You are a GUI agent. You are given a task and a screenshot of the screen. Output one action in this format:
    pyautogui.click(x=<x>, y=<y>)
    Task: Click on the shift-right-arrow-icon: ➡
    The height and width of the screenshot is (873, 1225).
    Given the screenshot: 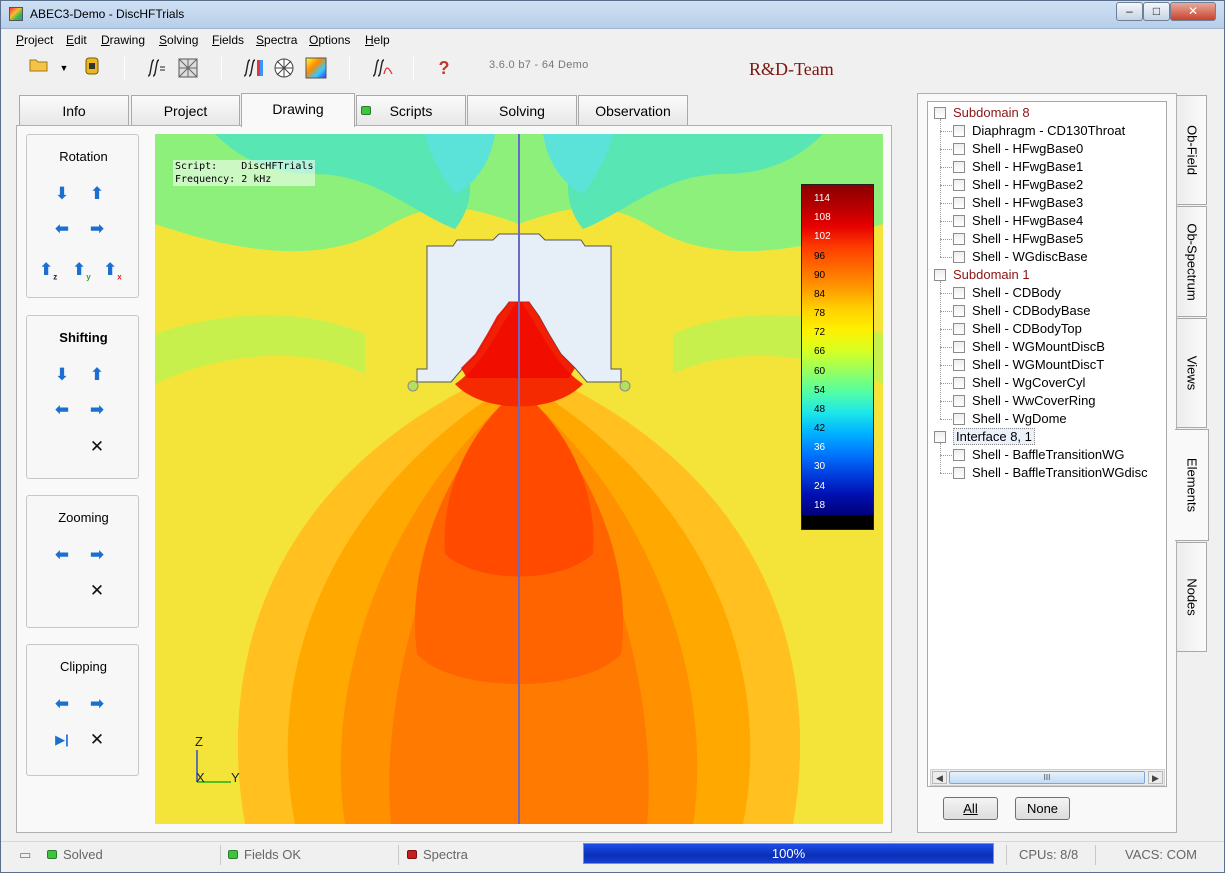 What is the action you would take?
    pyautogui.click(x=97, y=410)
    